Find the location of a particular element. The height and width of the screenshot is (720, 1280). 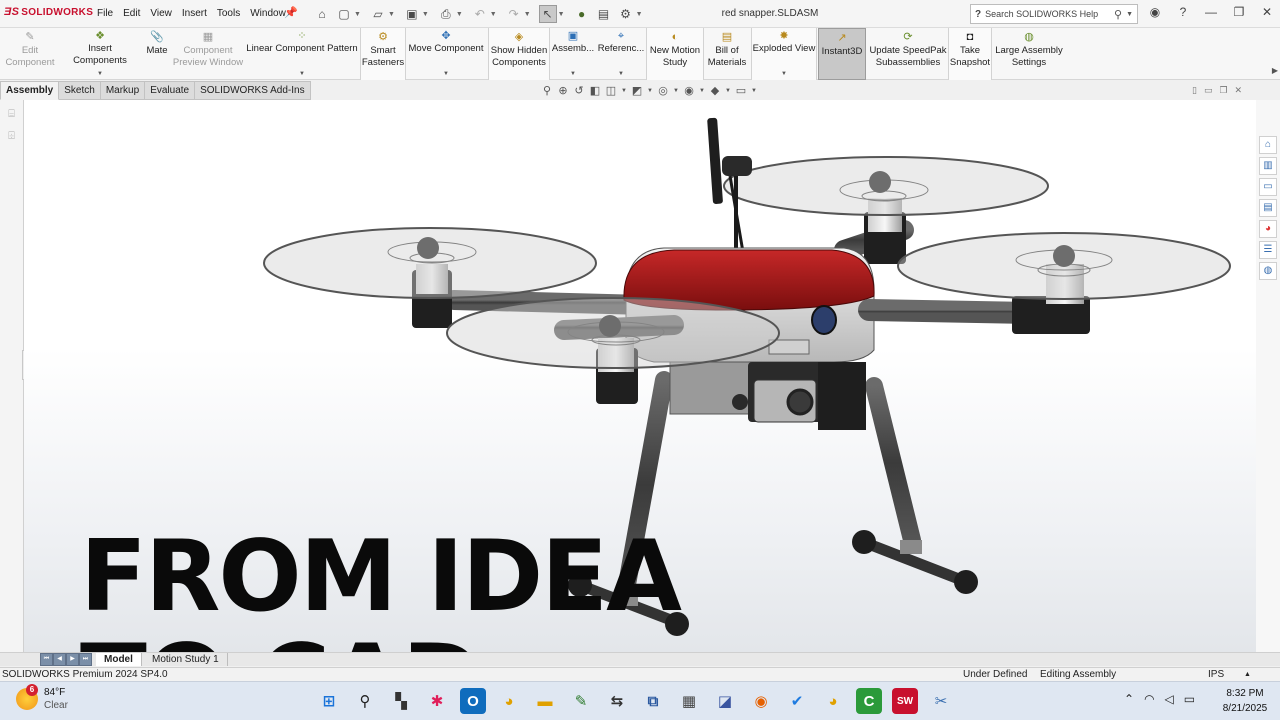

todo-check-icon: ✔ is located at coordinates (797, 701).